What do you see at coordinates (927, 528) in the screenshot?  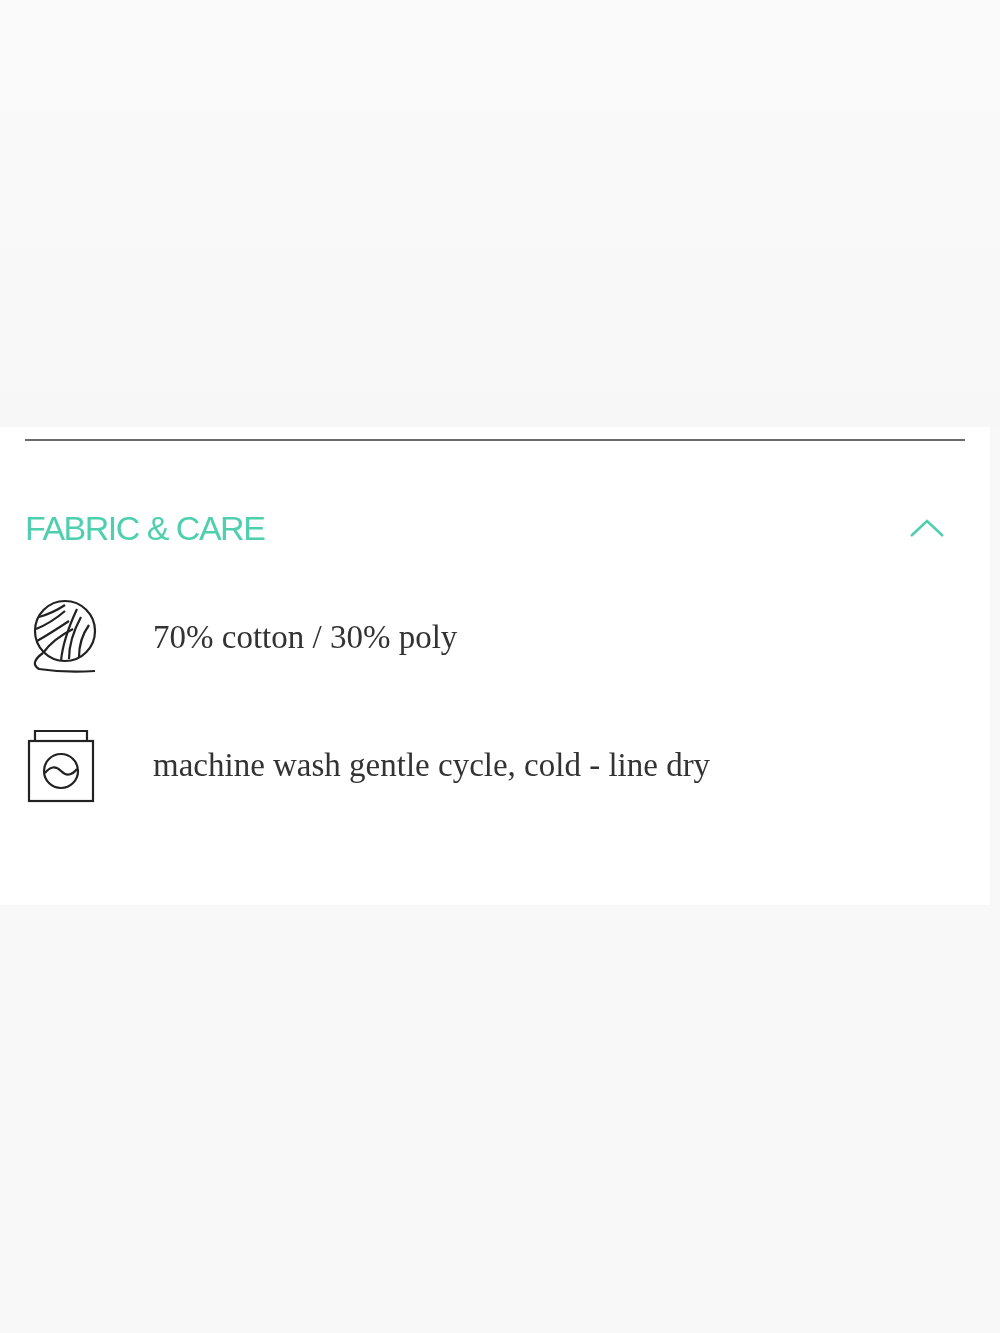 I see `chevron-icon` at bounding box center [927, 528].